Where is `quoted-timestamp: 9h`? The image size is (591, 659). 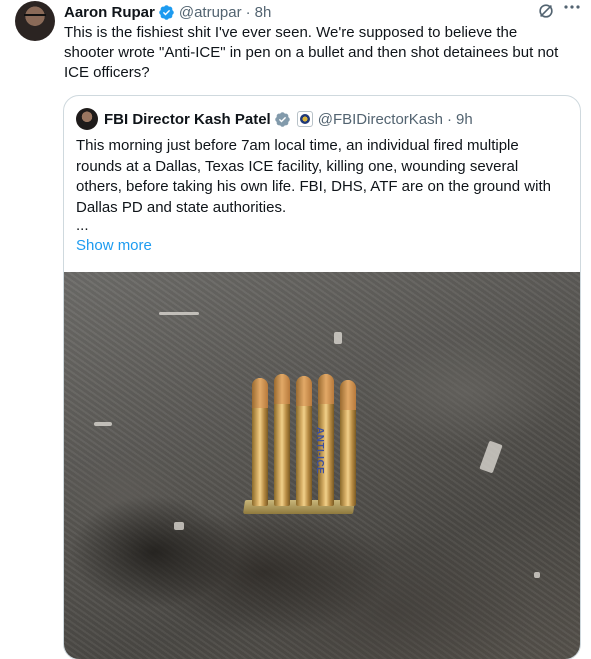
quoted-timestamp: 9h is located at coordinates (464, 119).